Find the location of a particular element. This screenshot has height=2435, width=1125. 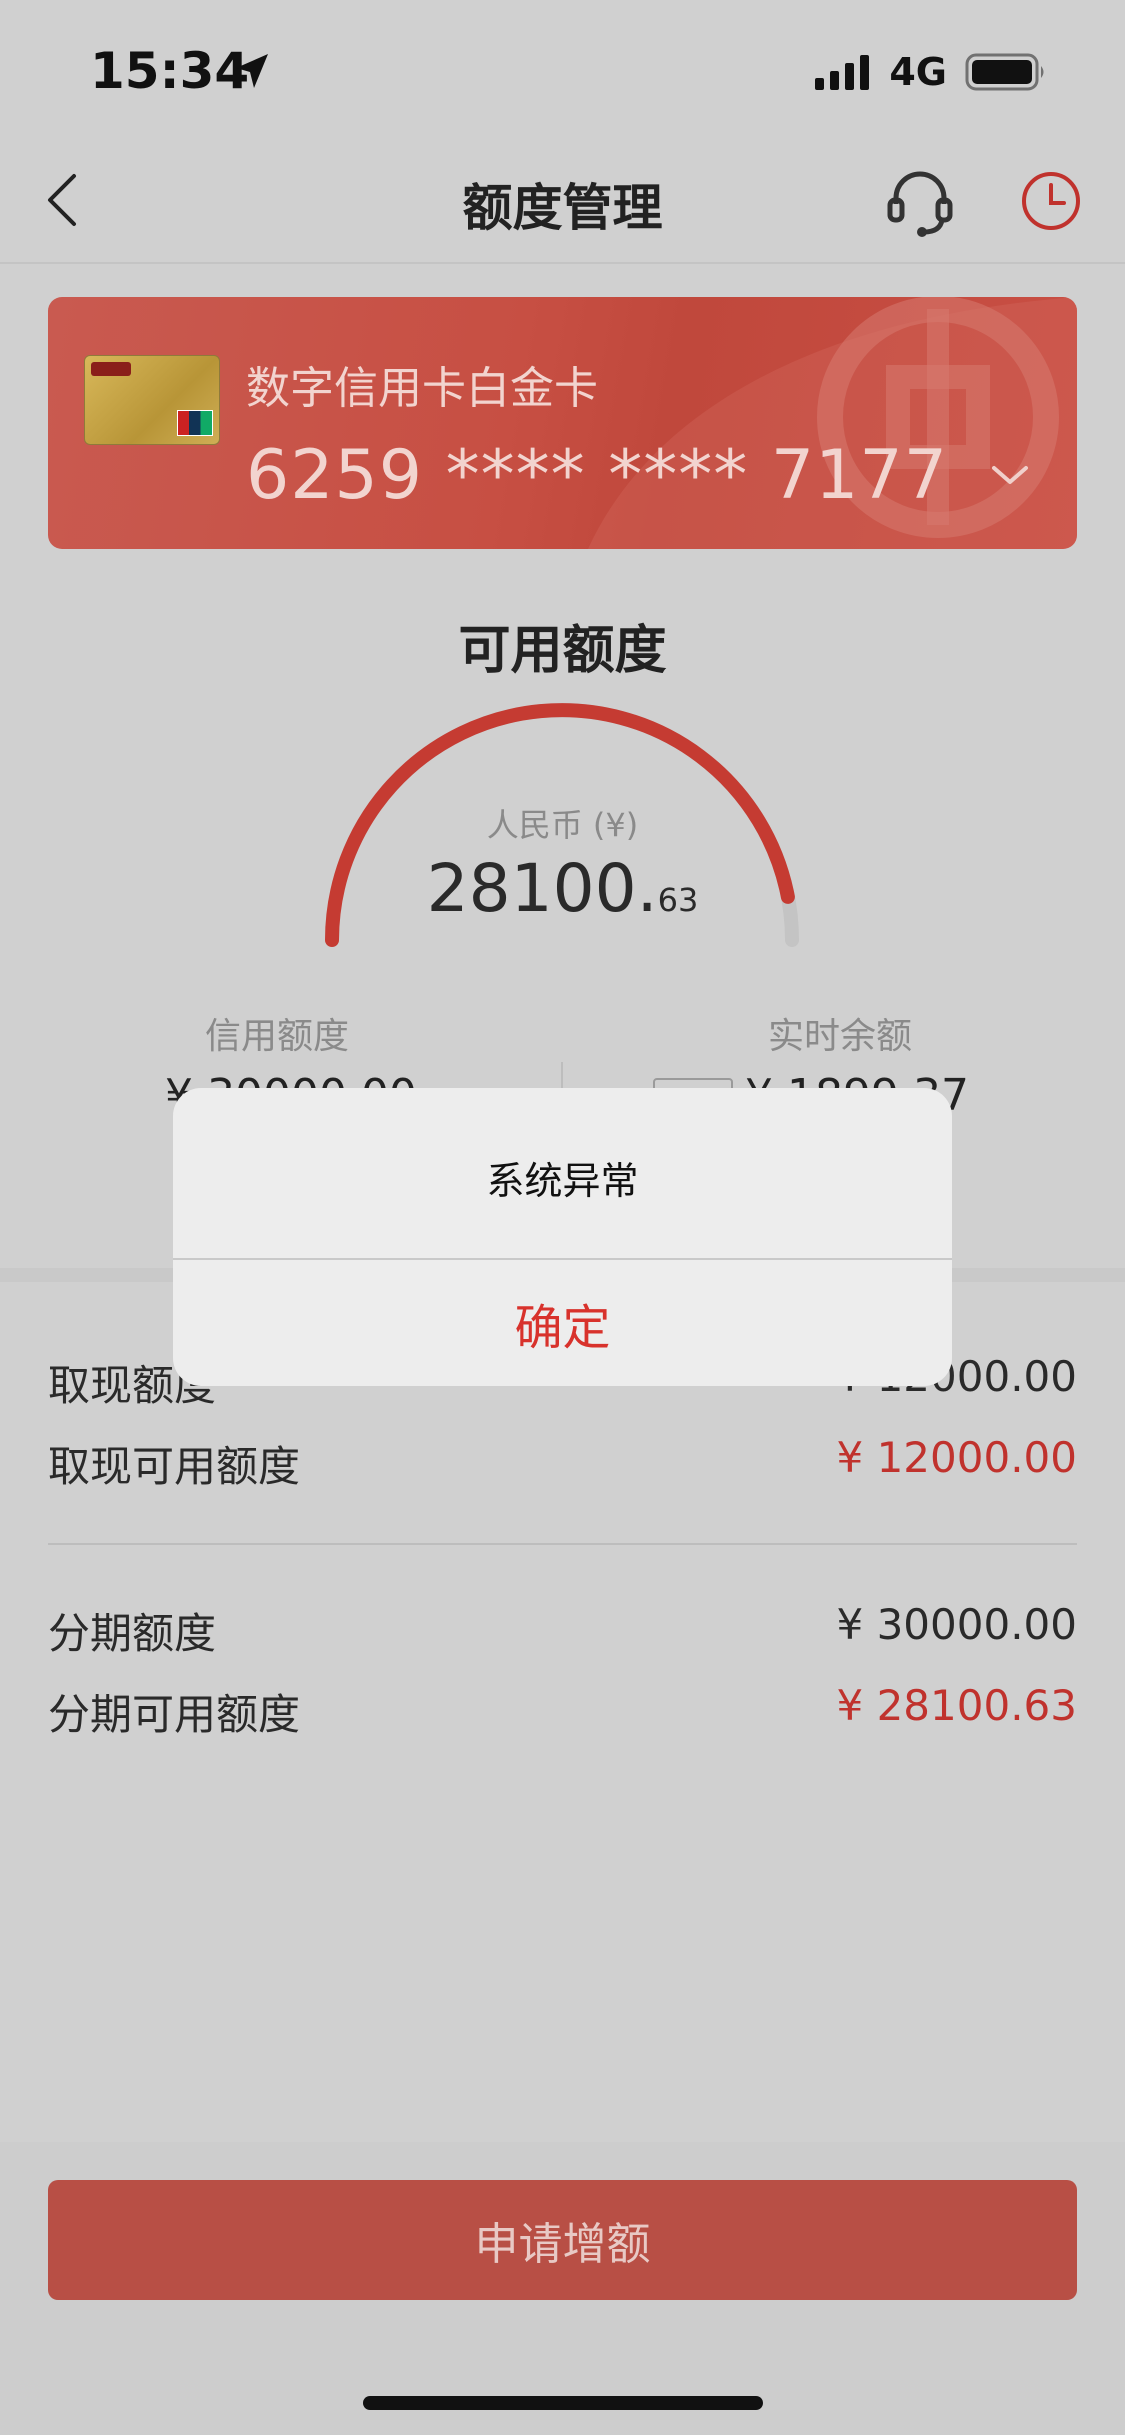

battery-icon is located at coordinates (1004, 72).